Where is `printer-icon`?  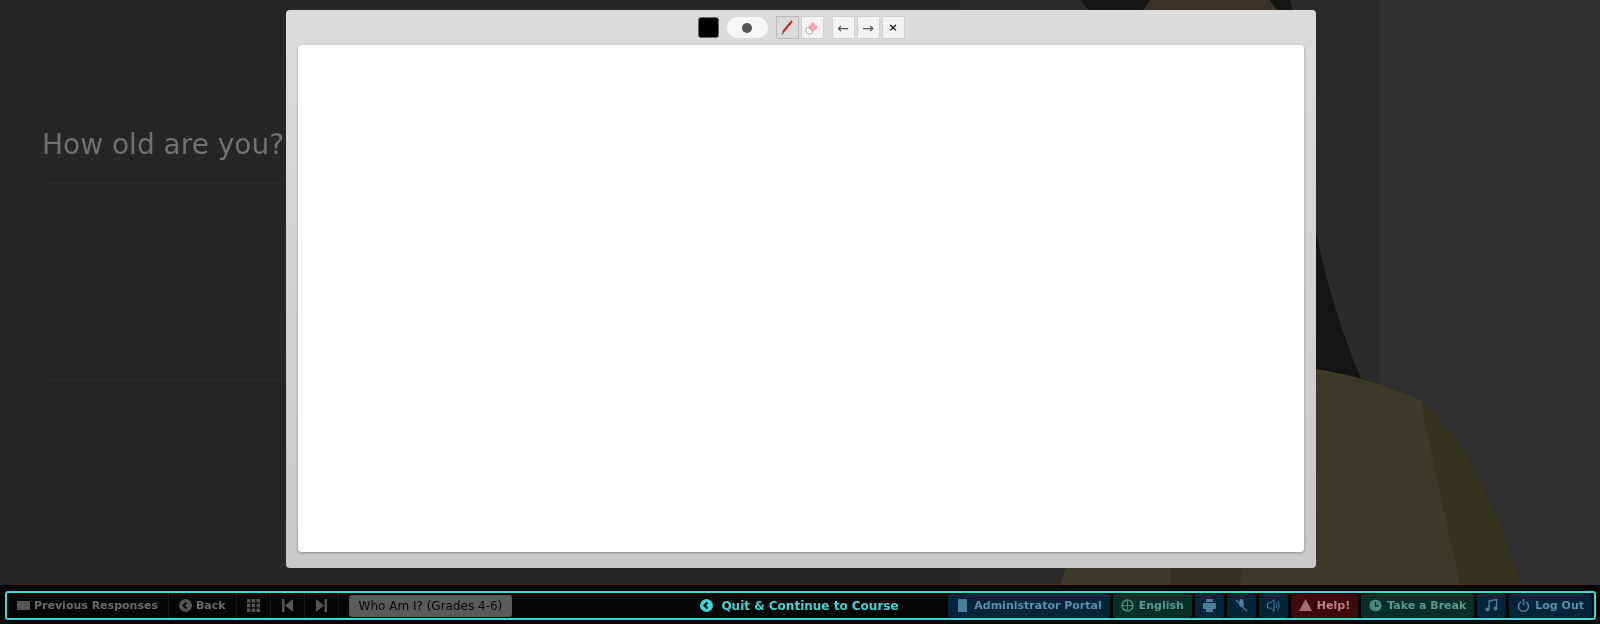
printer-icon is located at coordinates (1209, 605).